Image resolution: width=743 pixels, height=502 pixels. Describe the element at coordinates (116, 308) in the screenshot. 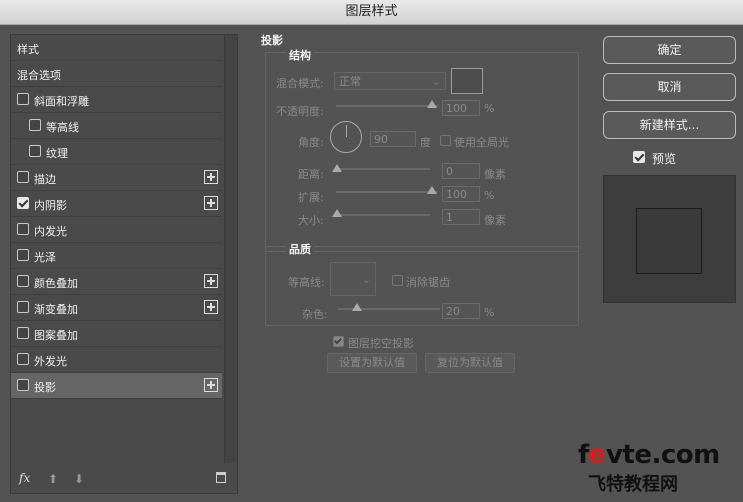

I see `style-item: 渐变叠加` at that location.